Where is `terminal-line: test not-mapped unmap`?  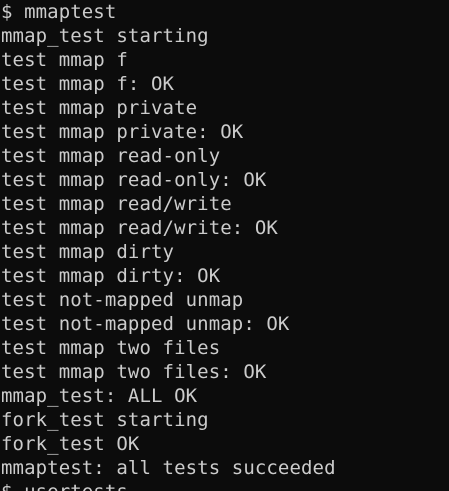 terminal-line: test not-mapped unmap is located at coordinates (122, 300).